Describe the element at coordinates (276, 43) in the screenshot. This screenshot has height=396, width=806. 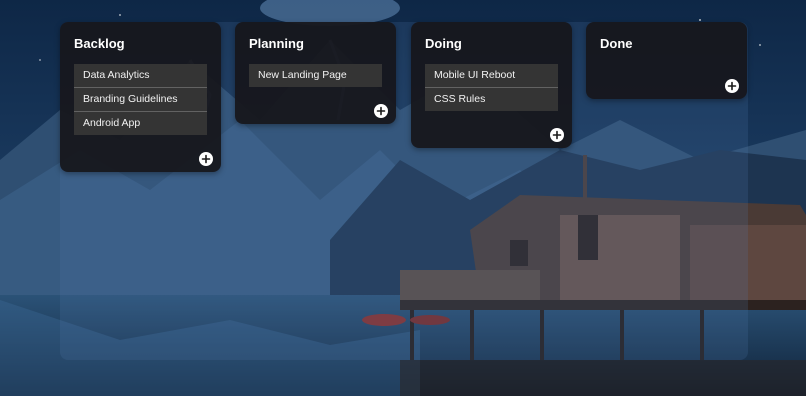
I see `column-title: Planning` at that location.